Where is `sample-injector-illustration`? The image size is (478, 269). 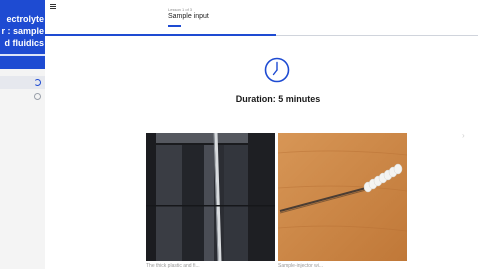
sample-injector-illustration is located at coordinates (342, 197).